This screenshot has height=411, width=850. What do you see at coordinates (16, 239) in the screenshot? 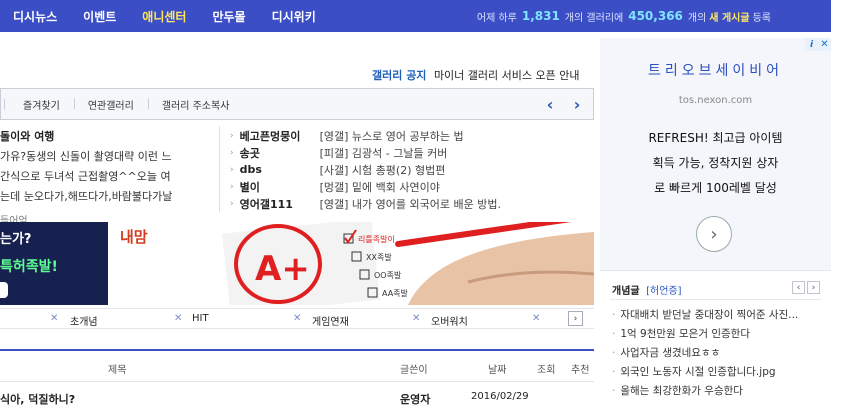
I see `banner-line: 는가?` at bounding box center [16, 239].